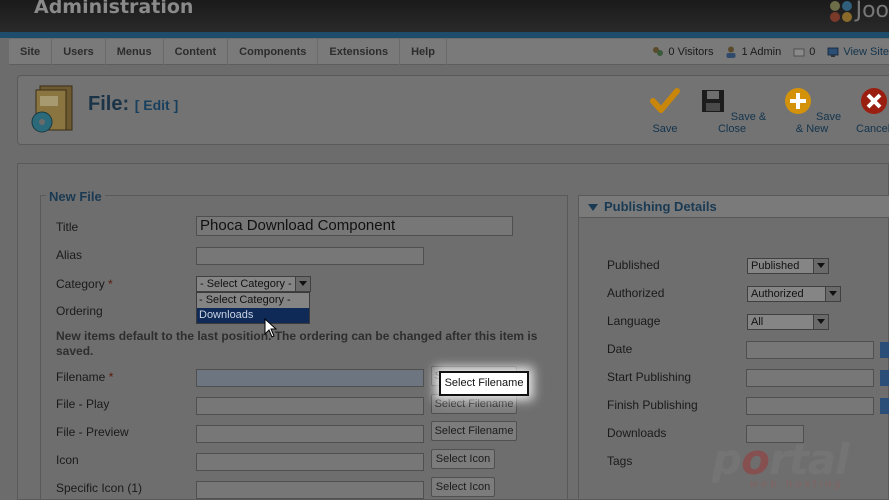  Describe the element at coordinates (810, 350) in the screenshot. I see `date-input` at that location.